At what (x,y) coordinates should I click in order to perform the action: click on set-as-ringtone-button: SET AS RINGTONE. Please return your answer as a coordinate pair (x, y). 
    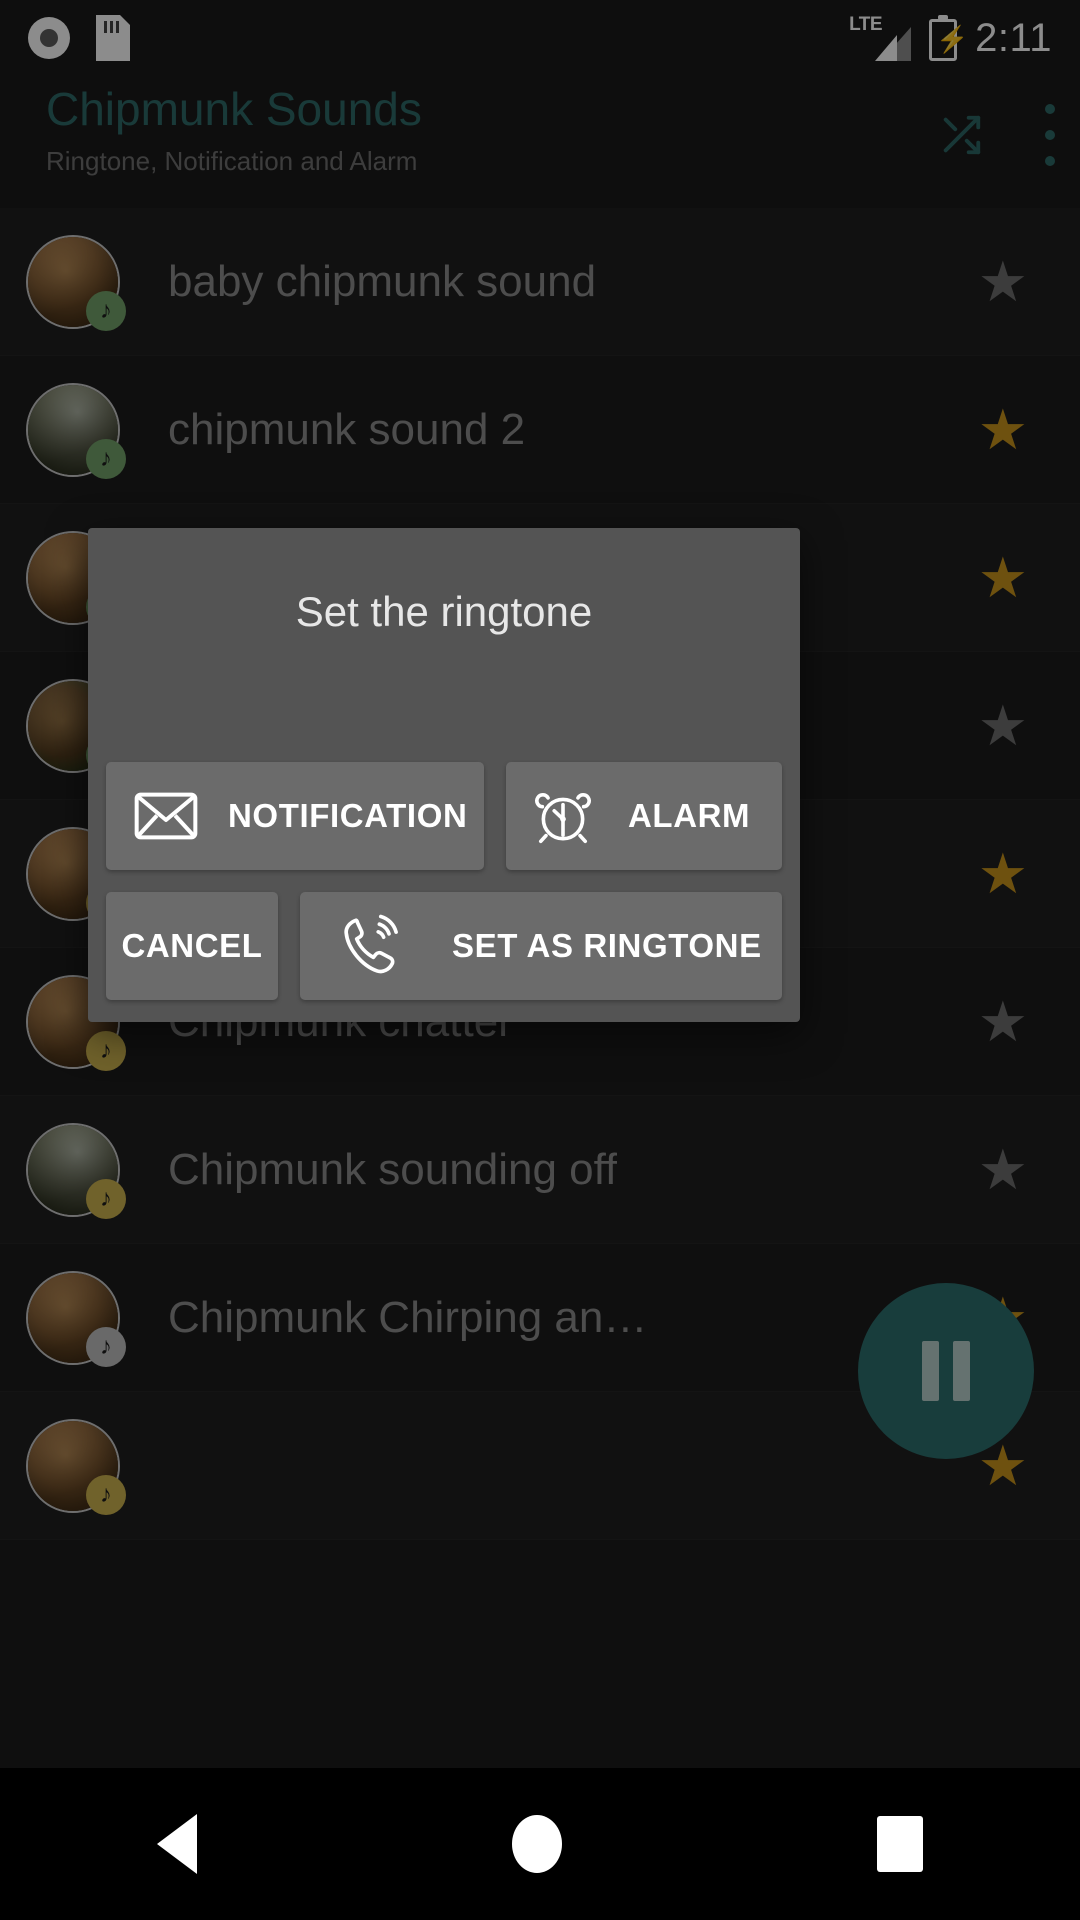
    Looking at the image, I should click on (541, 946).